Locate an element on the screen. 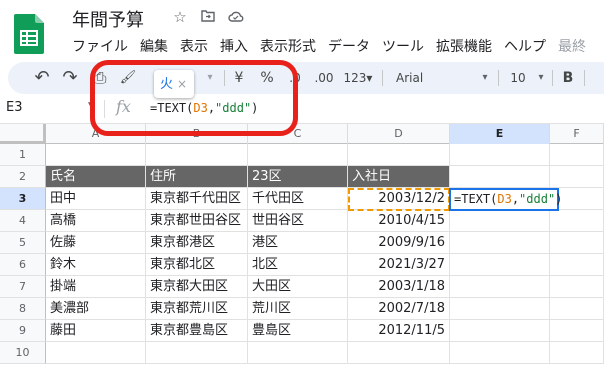  row-header: 6 is located at coordinates (23, 265).